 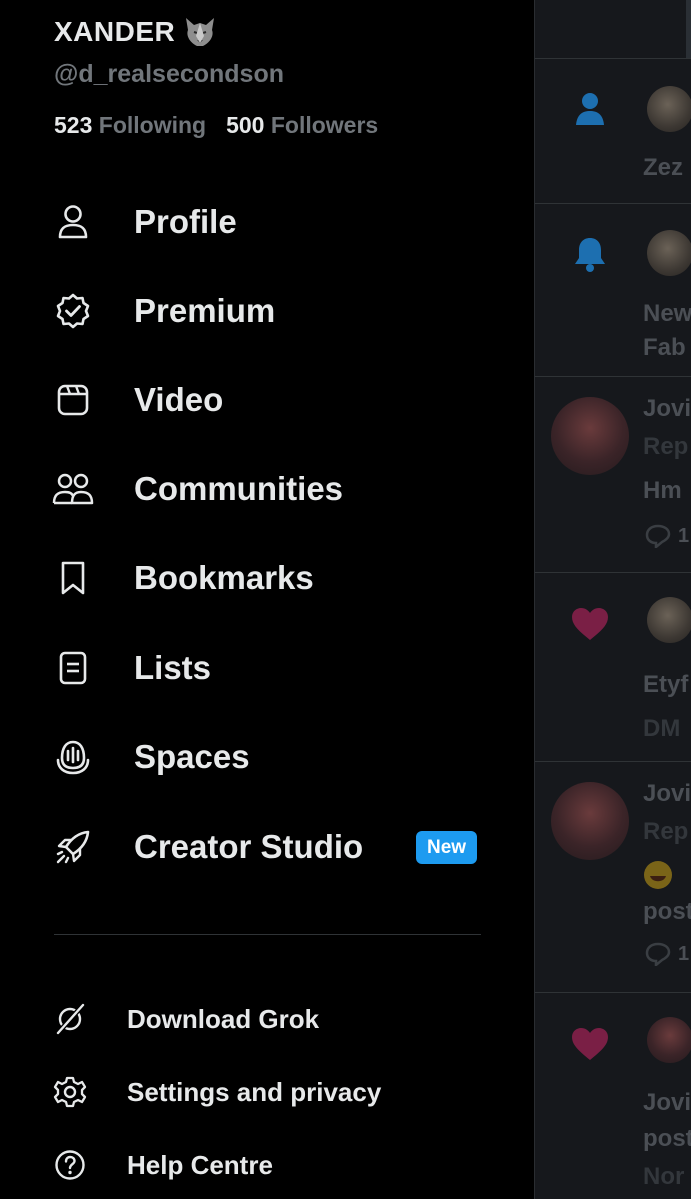 I want to click on follow-stats: 523 Following 500 Followers, so click(x=216, y=125).